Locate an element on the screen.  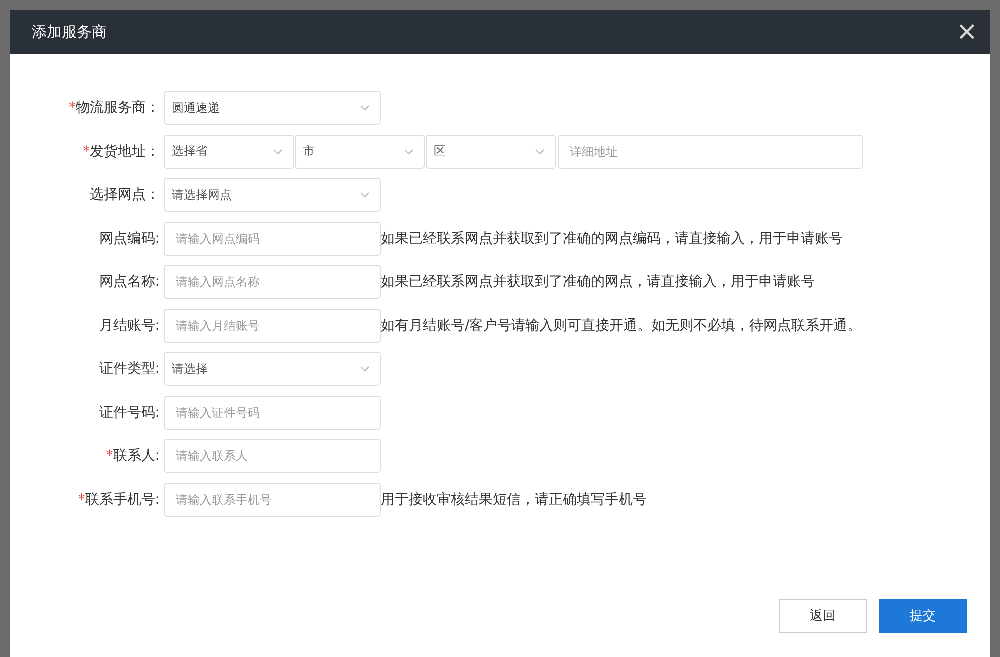
field-label: 物流服务商： is located at coordinates (118, 108).